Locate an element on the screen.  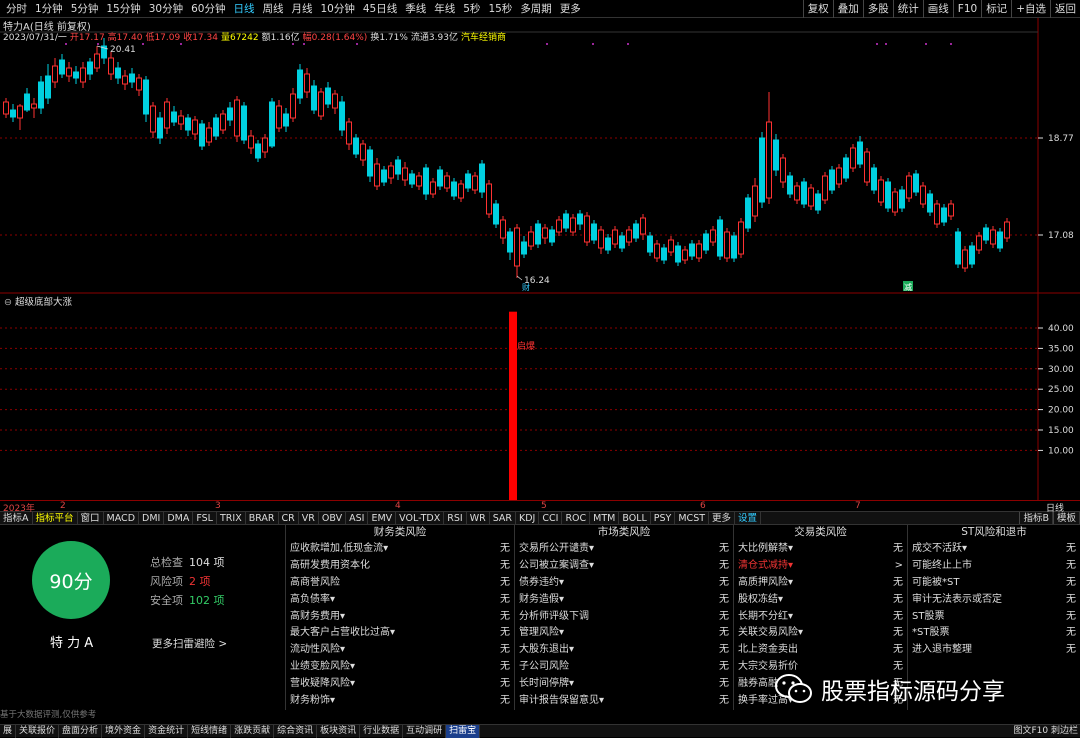
risk-item: 分析师评级下调无 is located at coordinates (624, 617).